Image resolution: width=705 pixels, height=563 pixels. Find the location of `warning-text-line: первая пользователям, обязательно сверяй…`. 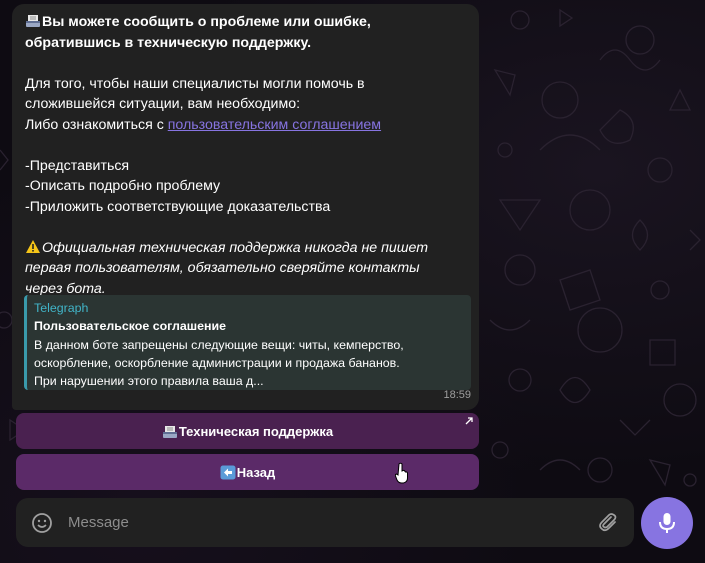

warning-text-line: первая пользователям, обязательно сверяй… is located at coordinates (222, 268).